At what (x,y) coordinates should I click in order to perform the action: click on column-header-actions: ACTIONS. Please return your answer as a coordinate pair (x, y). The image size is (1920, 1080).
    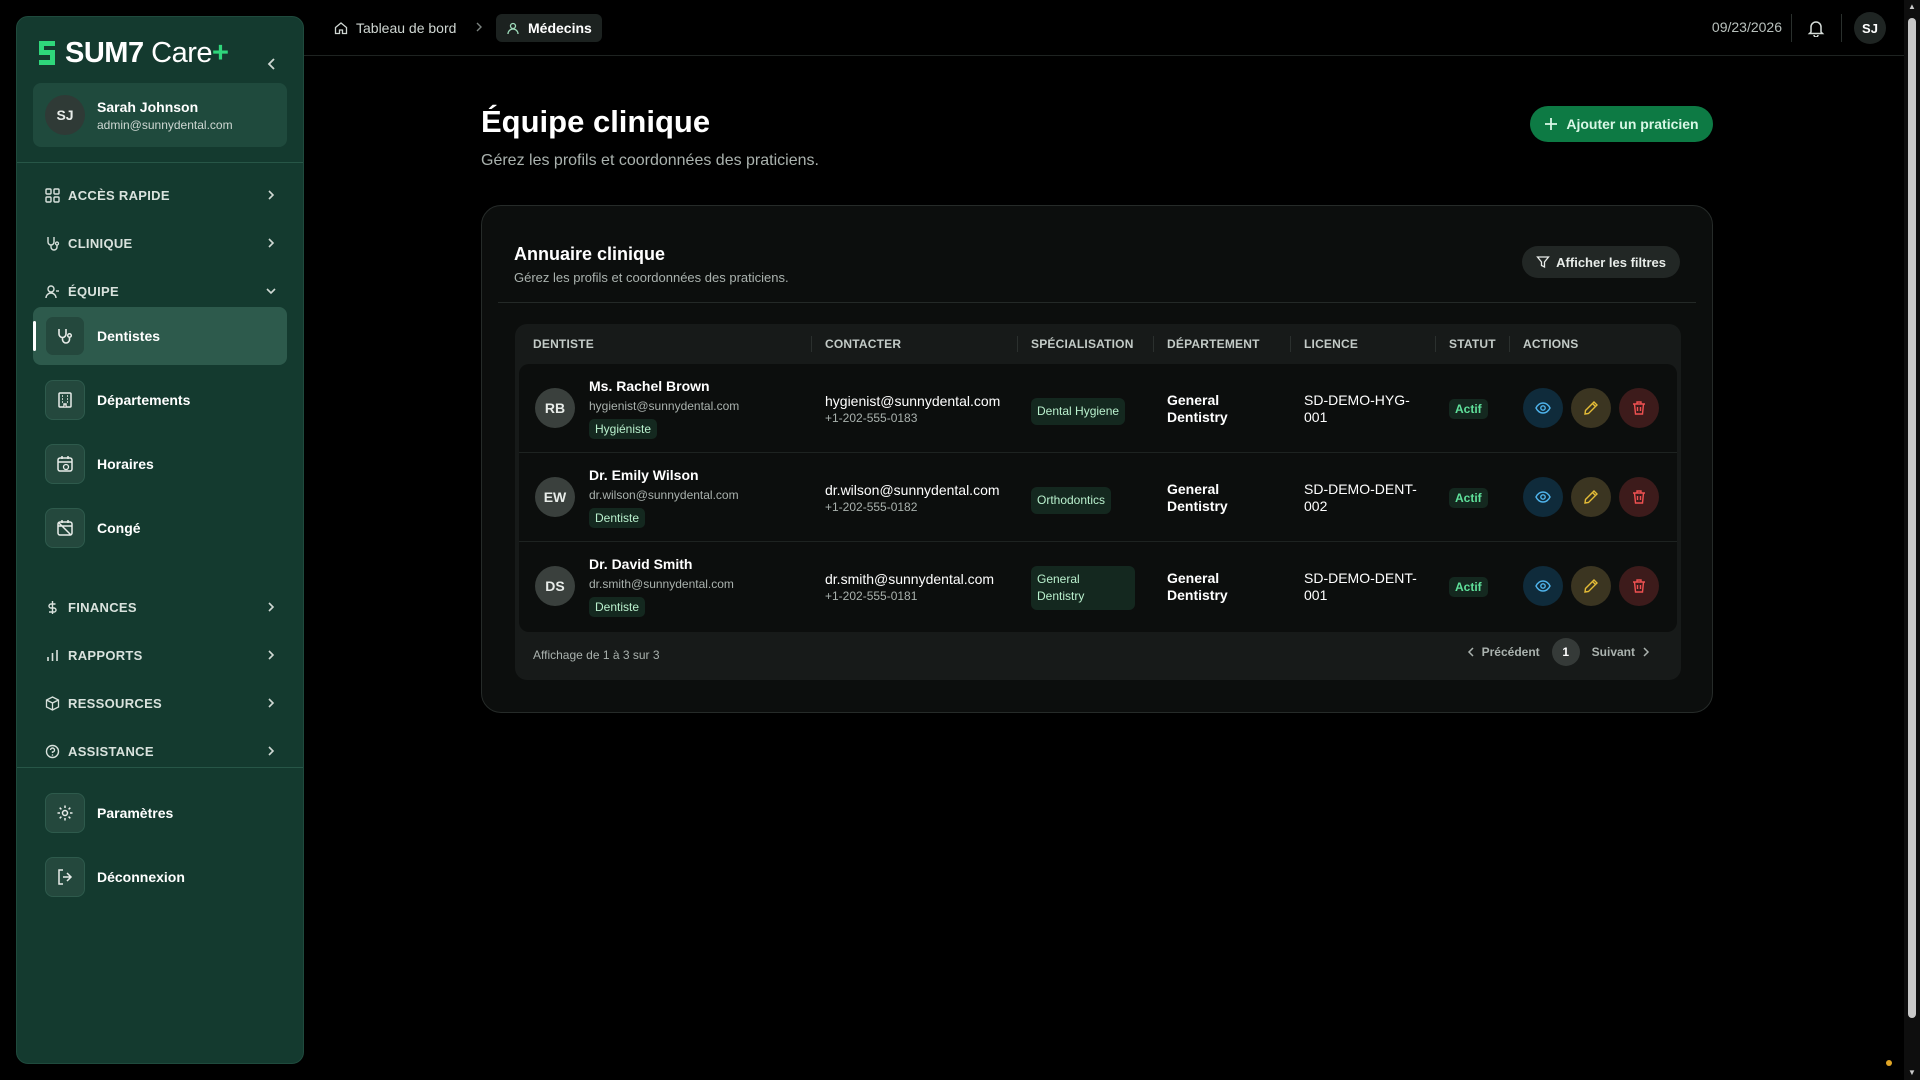
    Looking at the image, I should click on (1551, 344).